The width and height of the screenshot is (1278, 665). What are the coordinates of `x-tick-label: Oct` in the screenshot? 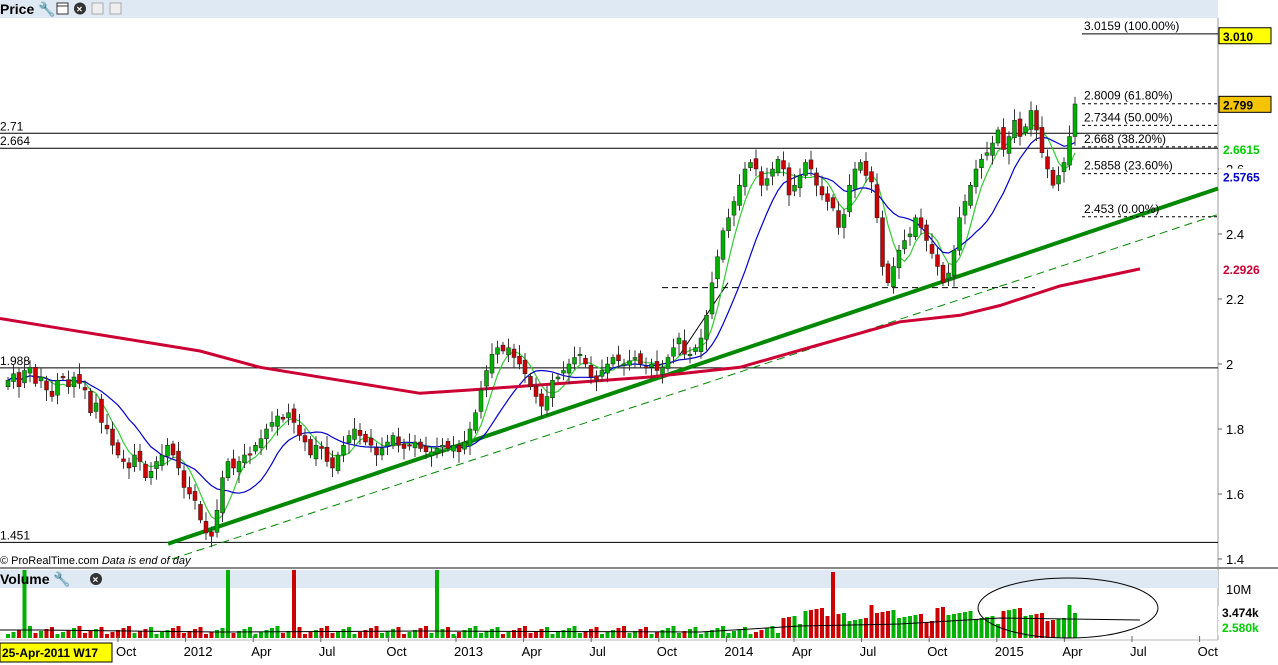 It's located at (667, 651).